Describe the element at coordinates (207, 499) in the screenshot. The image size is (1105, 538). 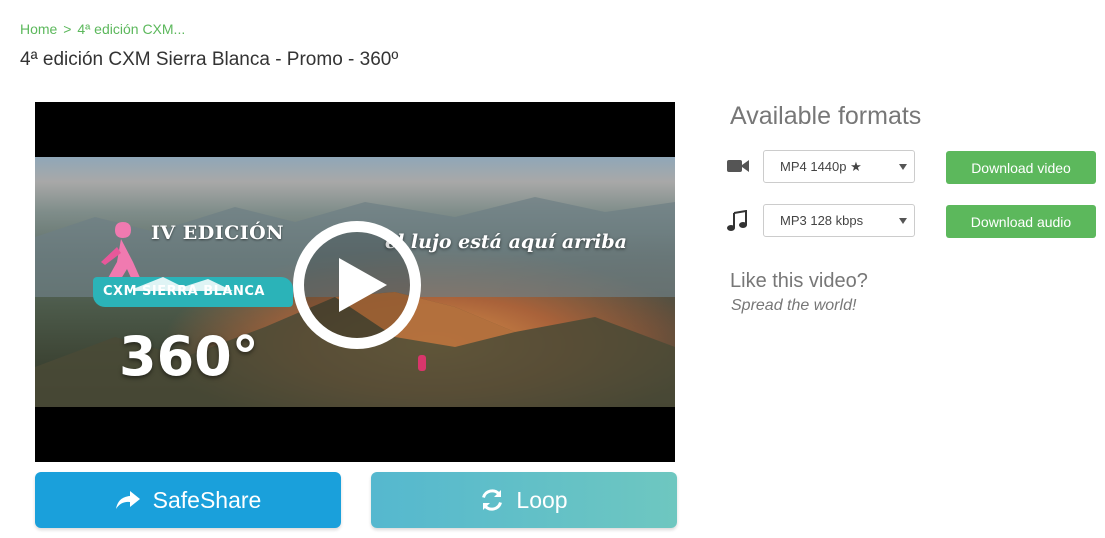
I see `safeshare-label: SafeShare` at that location.